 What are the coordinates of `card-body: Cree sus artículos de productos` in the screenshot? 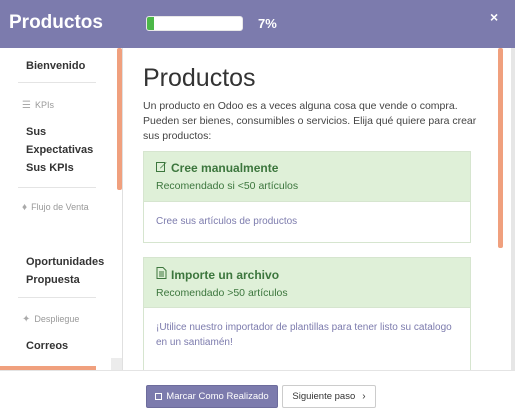 It's located at (307, 222).